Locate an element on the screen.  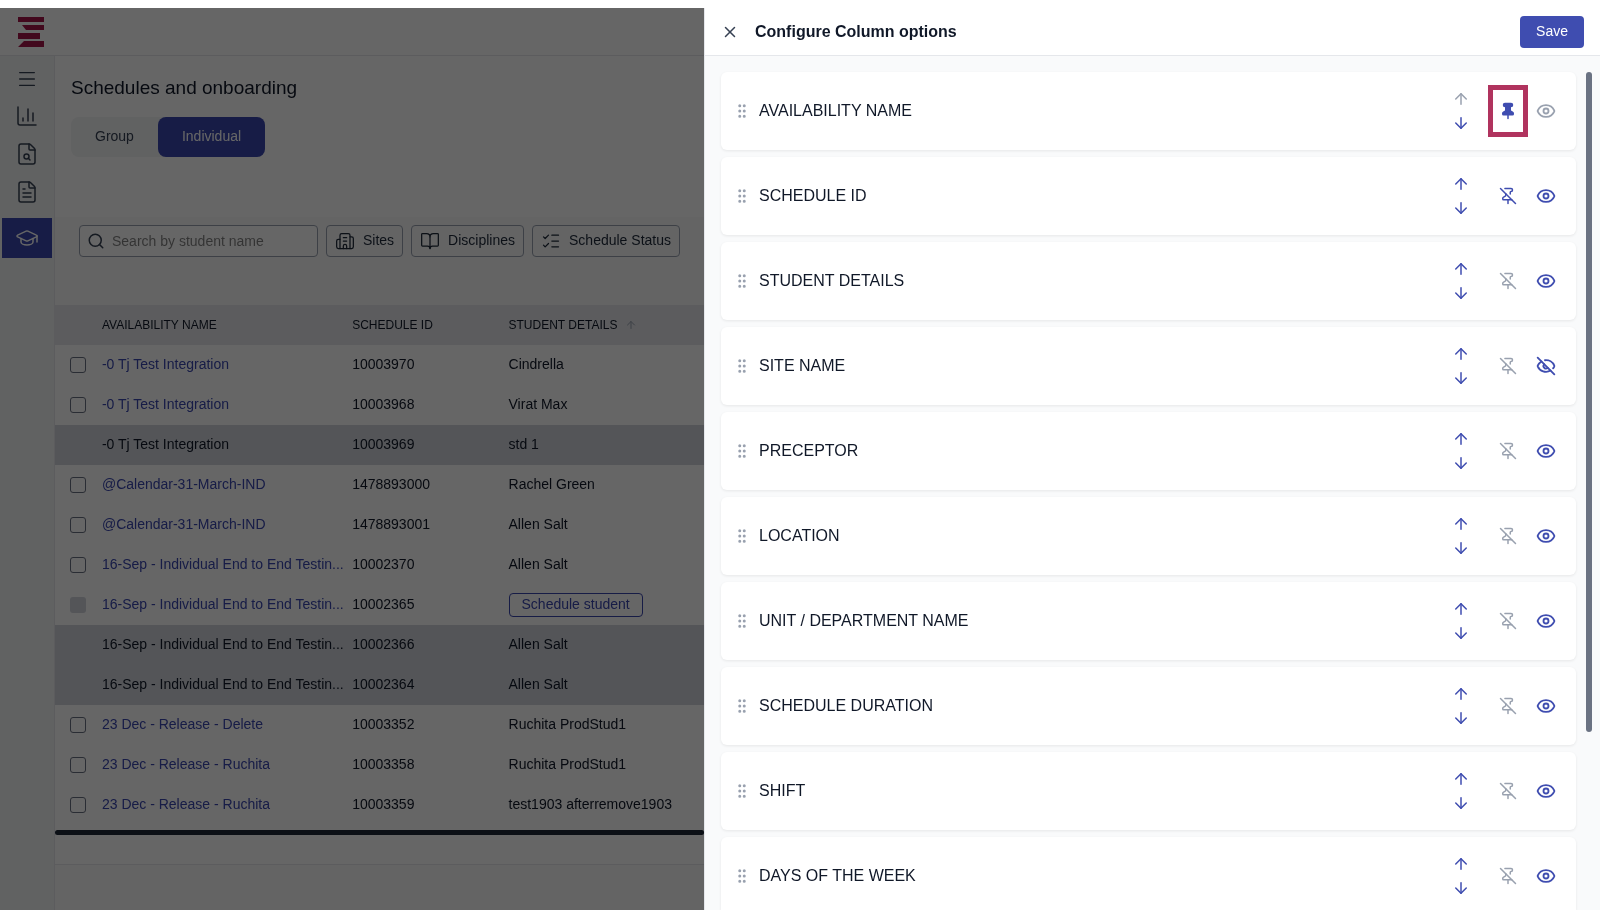
unpin-icon is located at coordinates (1508, 196).